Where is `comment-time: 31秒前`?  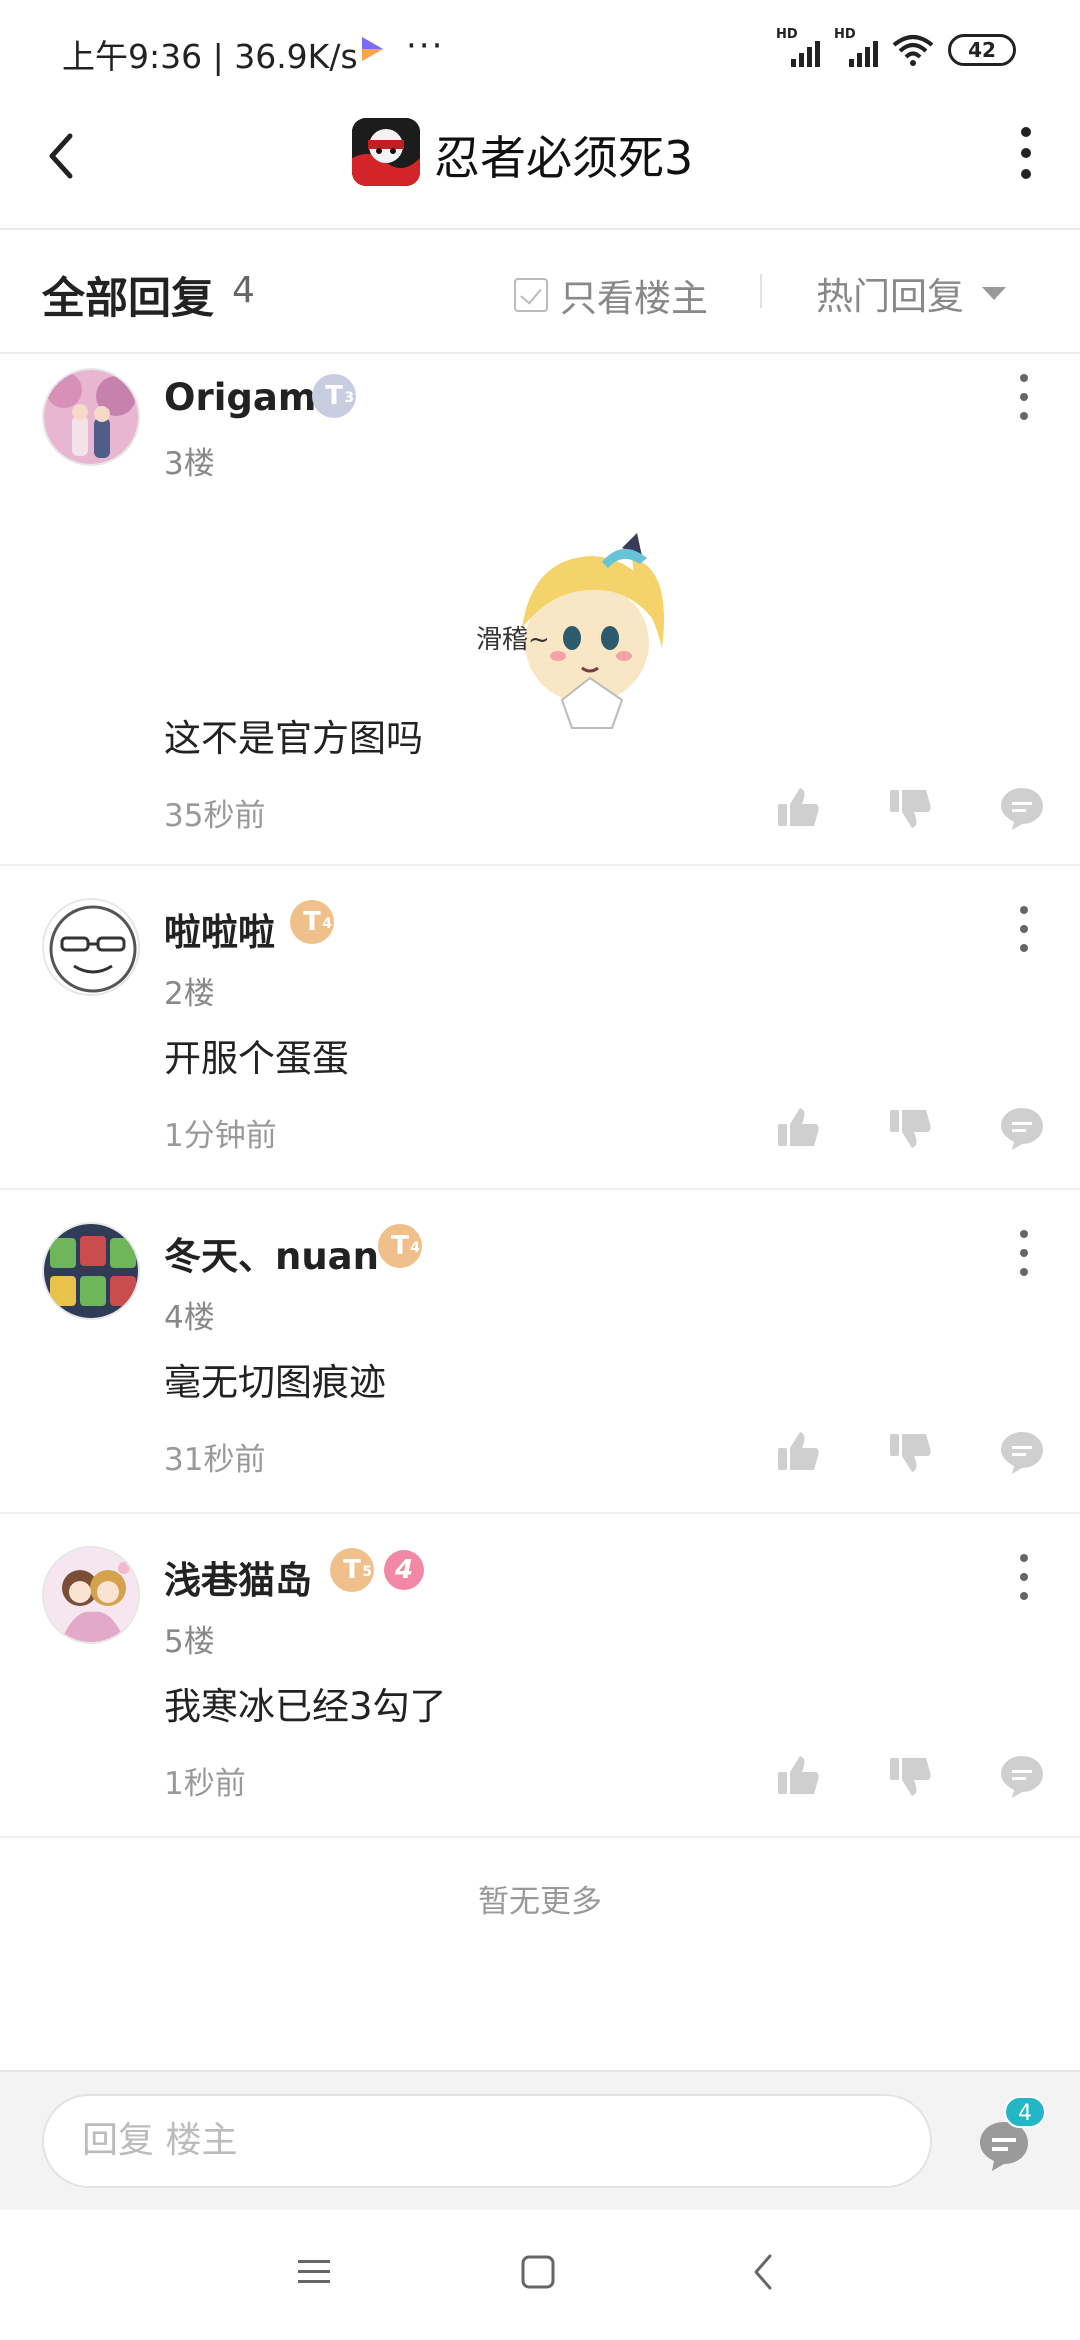
comment-time: 31秒前 is located at coordinates (215, 1460).